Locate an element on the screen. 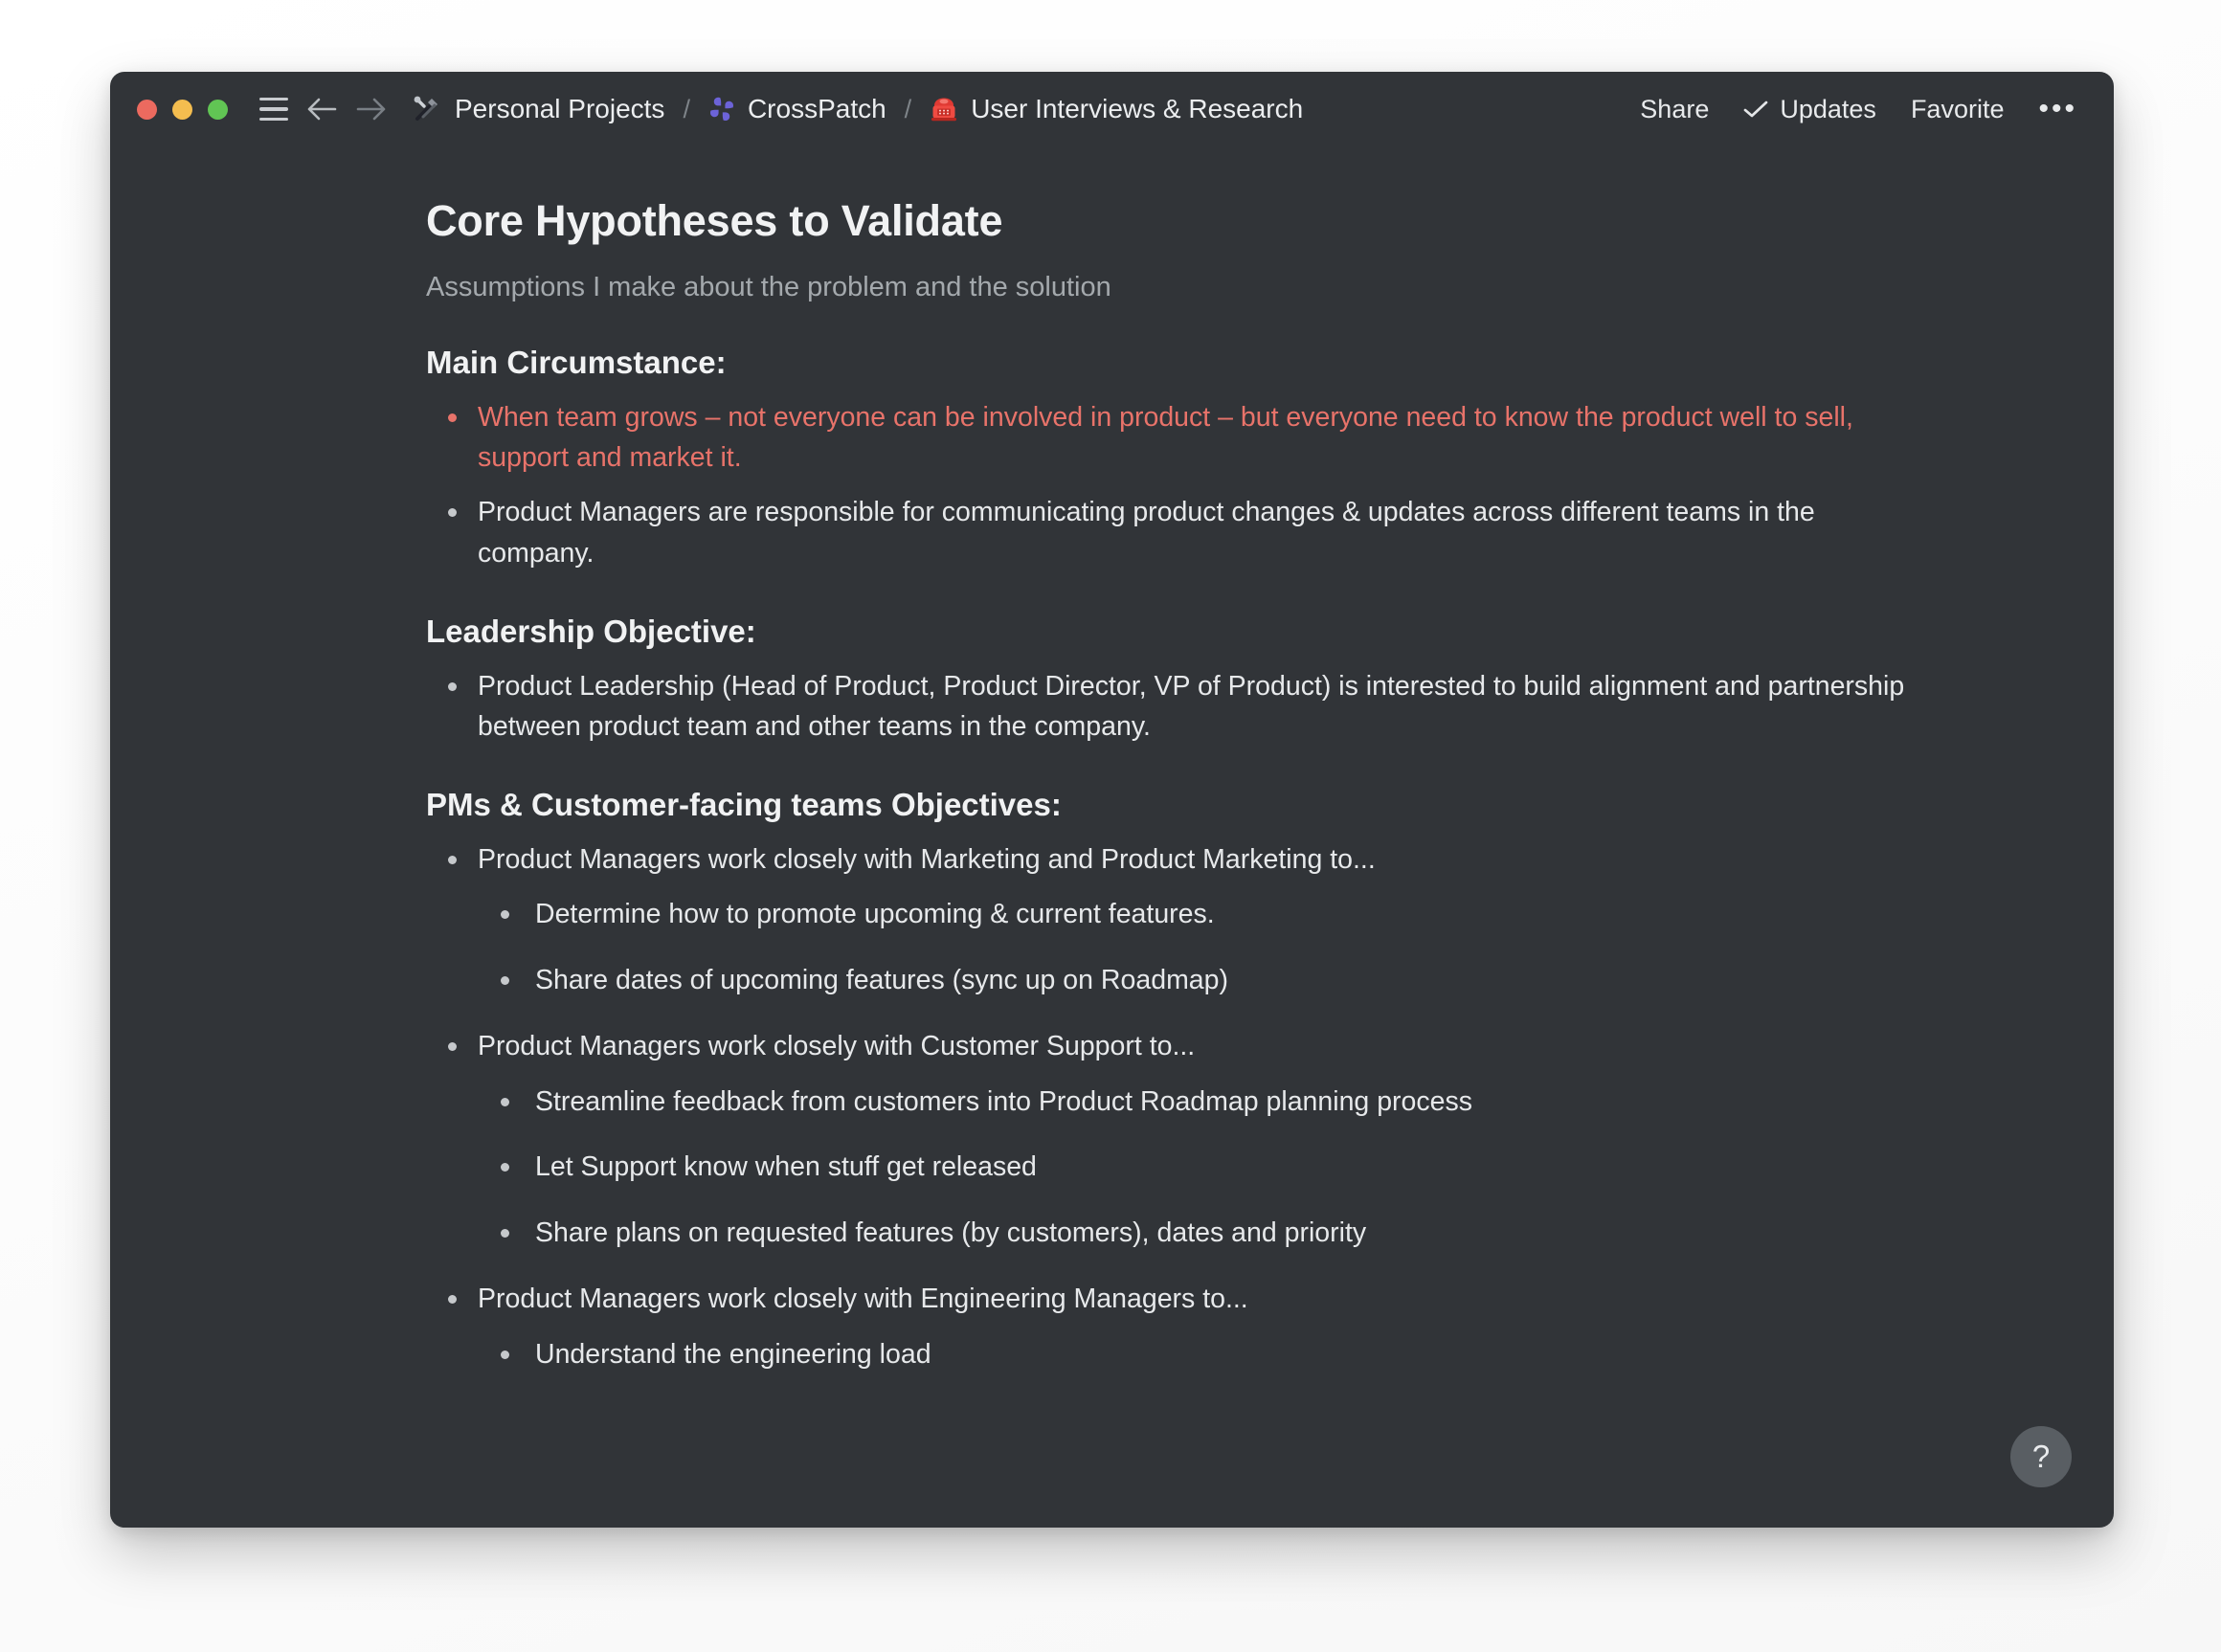 This screenshot has width=2221, height=1652. back-button is located at coordinates (322, 109).